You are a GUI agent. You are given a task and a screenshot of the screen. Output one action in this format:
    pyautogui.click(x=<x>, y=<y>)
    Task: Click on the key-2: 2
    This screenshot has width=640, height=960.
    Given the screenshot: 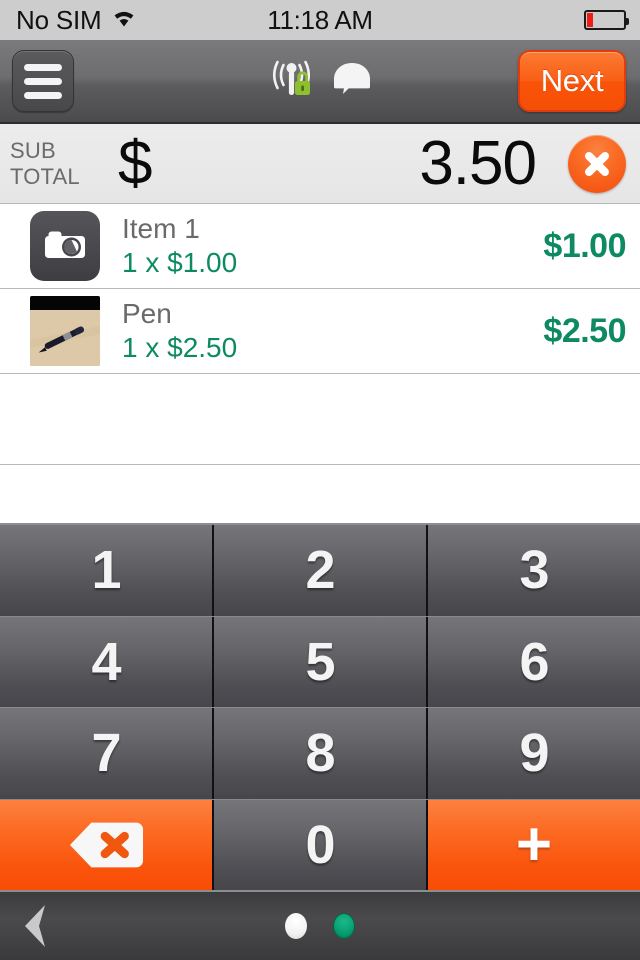 What is the action you would take?
    pyautogui.click(x=321, y=570)
    